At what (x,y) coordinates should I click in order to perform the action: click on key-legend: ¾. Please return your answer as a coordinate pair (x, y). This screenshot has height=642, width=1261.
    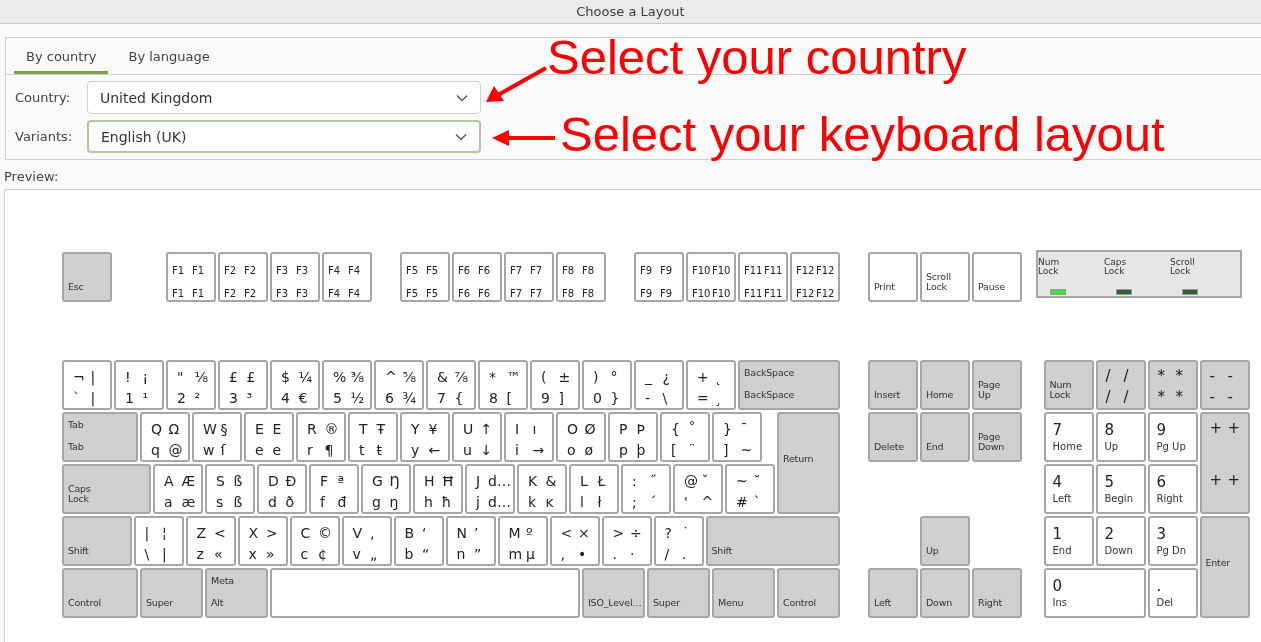
    Looking at the image, I should click on (411, 398).